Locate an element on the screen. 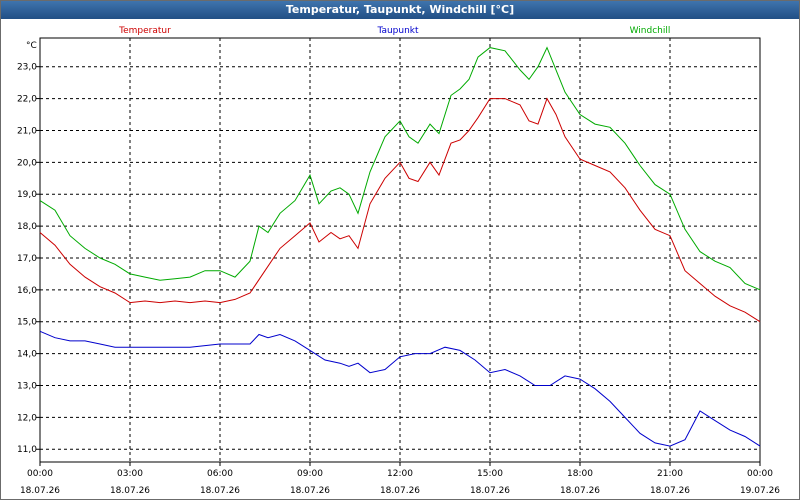  y-tick-label: 17,0 is located at coordinates (27, 259).